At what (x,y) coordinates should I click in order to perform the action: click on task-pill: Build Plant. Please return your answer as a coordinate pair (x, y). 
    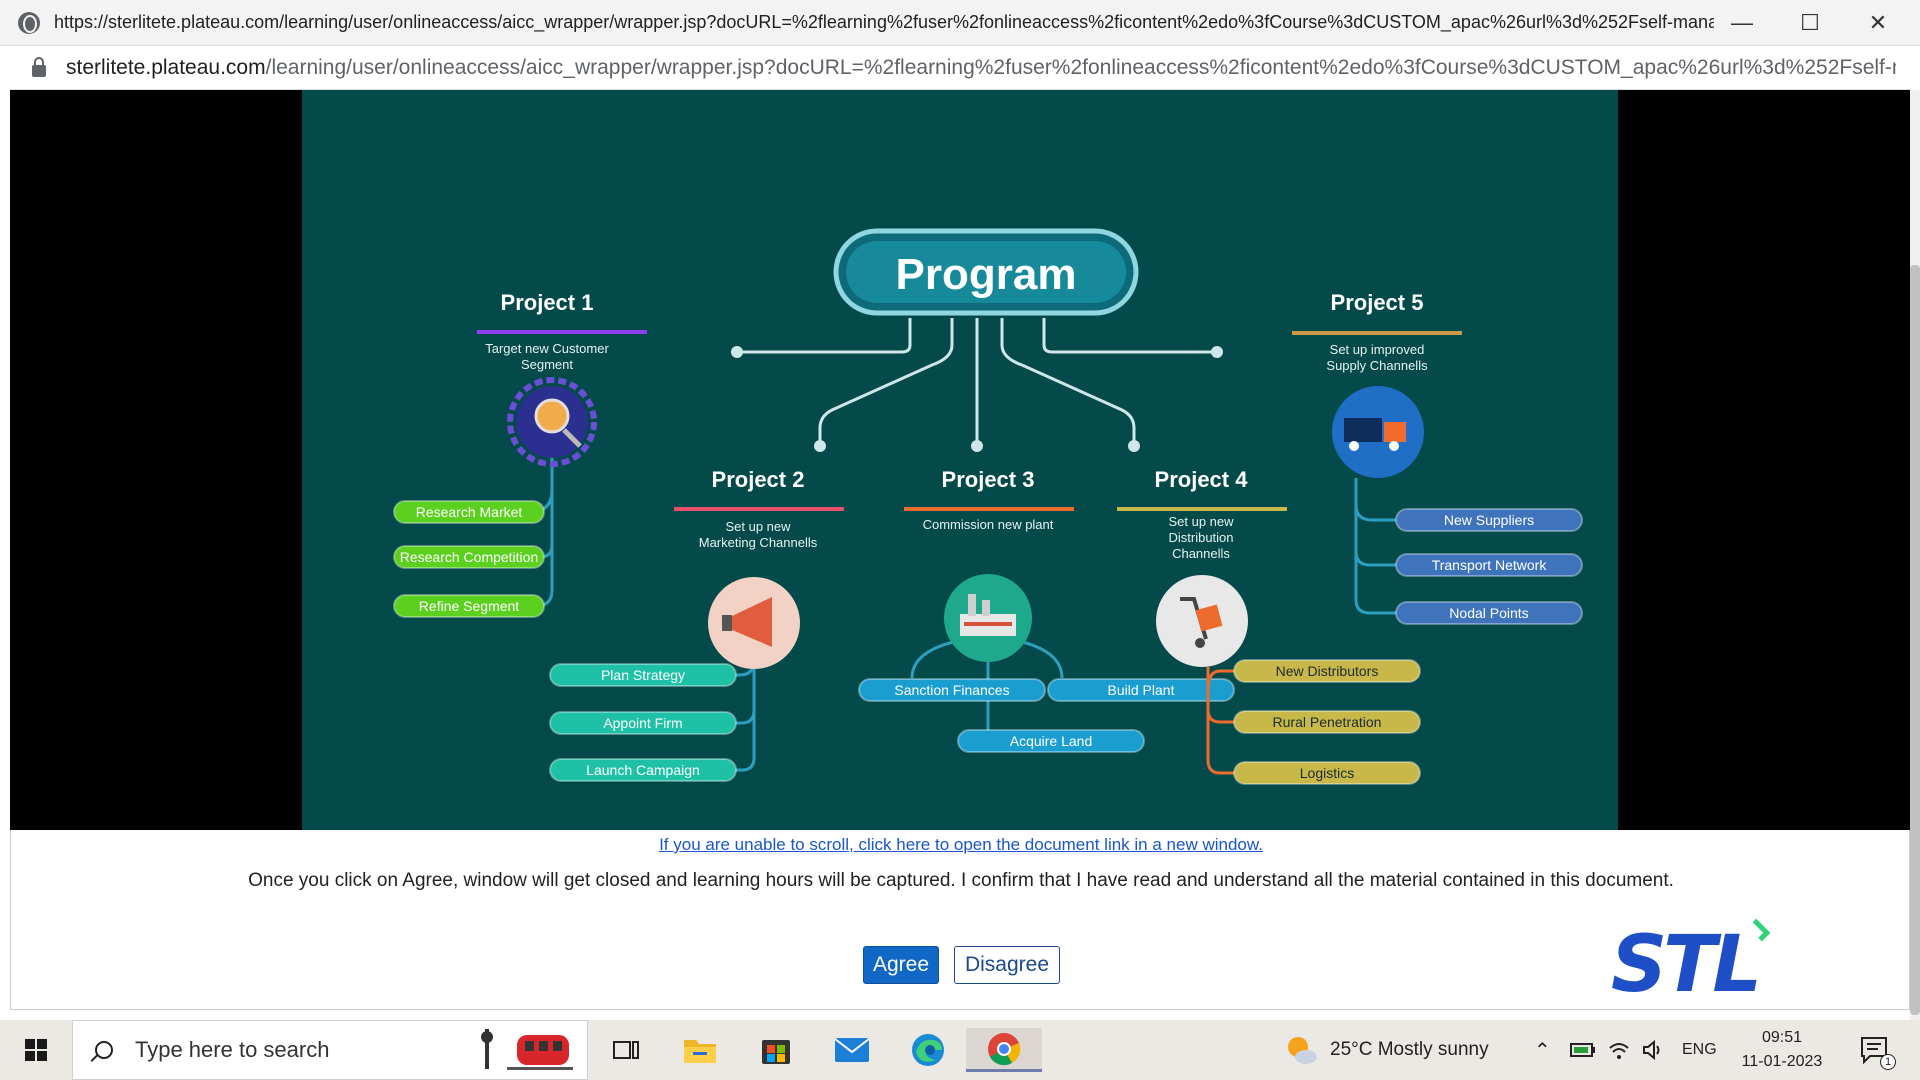
    Looking at the image, I should click on (1141, 690).